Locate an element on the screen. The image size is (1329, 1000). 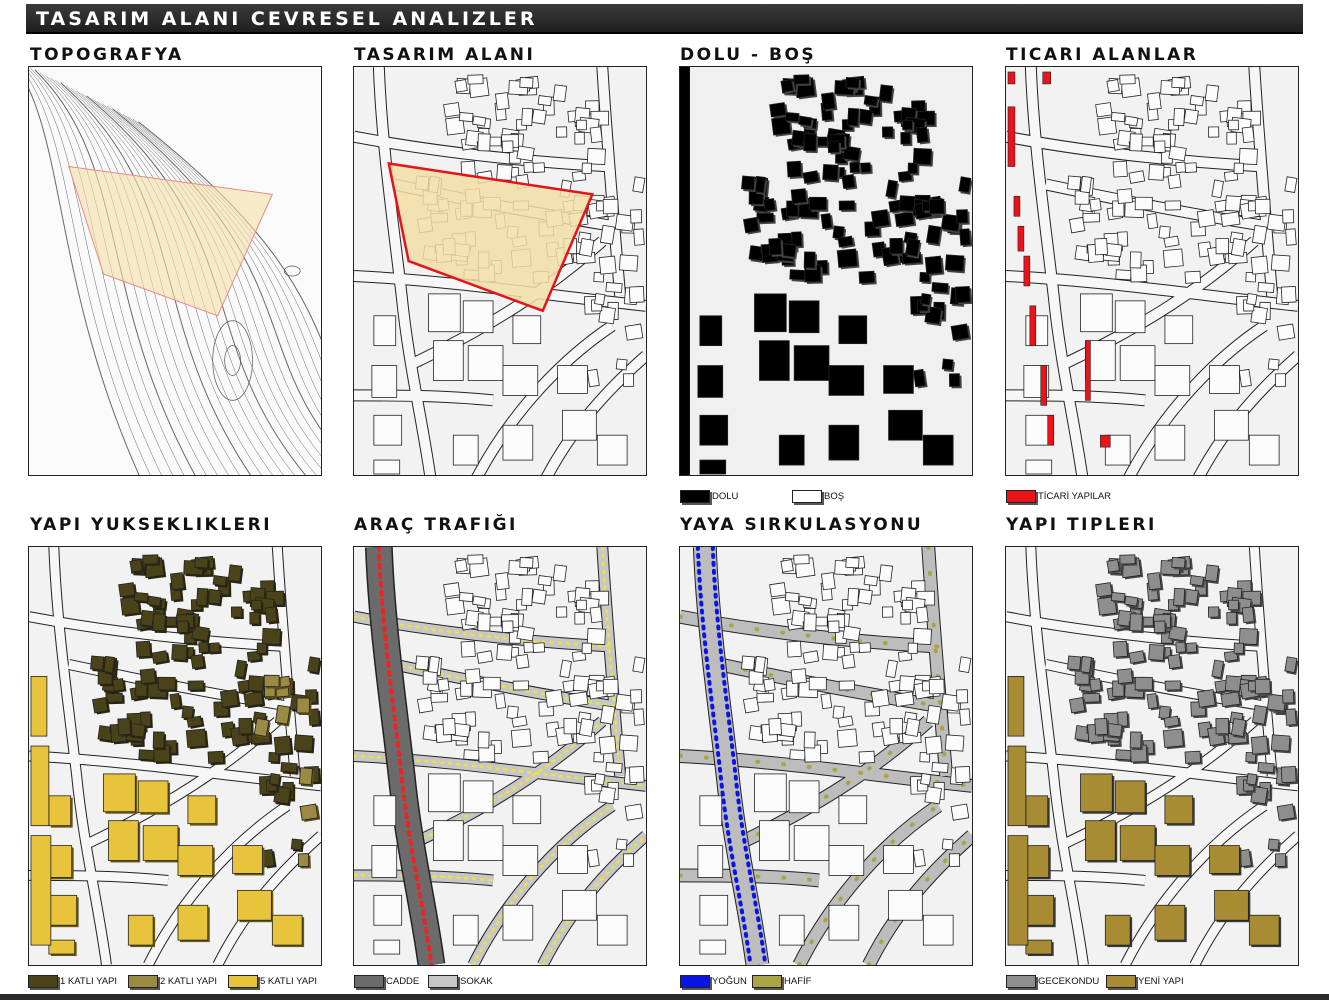
traffic-title: ARAÇ TRAFIĞI is located at coordinates (436, 525).